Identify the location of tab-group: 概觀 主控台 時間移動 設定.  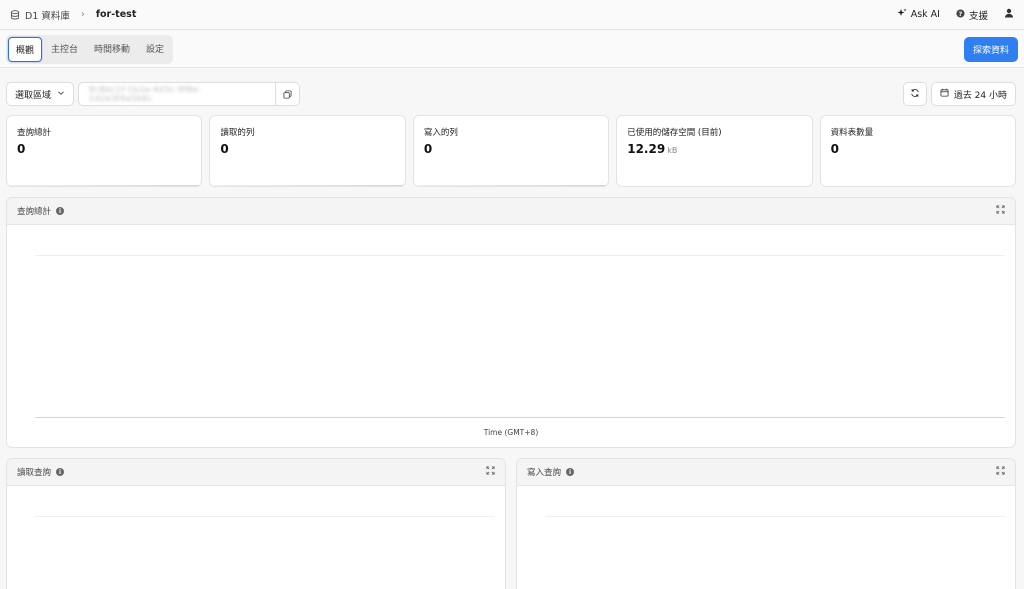
(90, 49).